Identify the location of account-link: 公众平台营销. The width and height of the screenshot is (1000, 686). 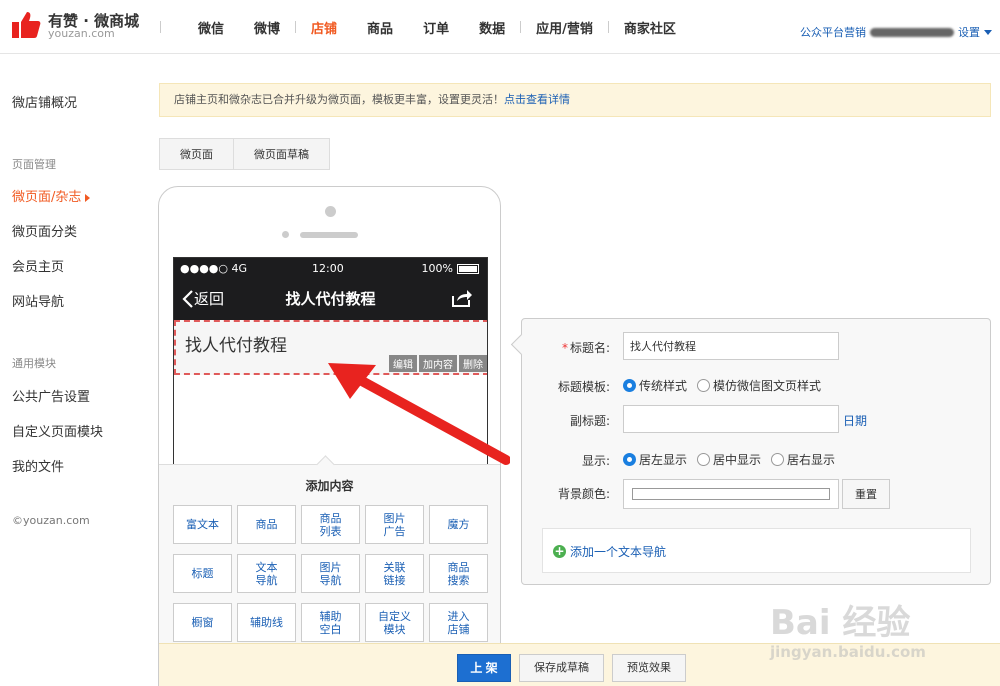
(833, 32).